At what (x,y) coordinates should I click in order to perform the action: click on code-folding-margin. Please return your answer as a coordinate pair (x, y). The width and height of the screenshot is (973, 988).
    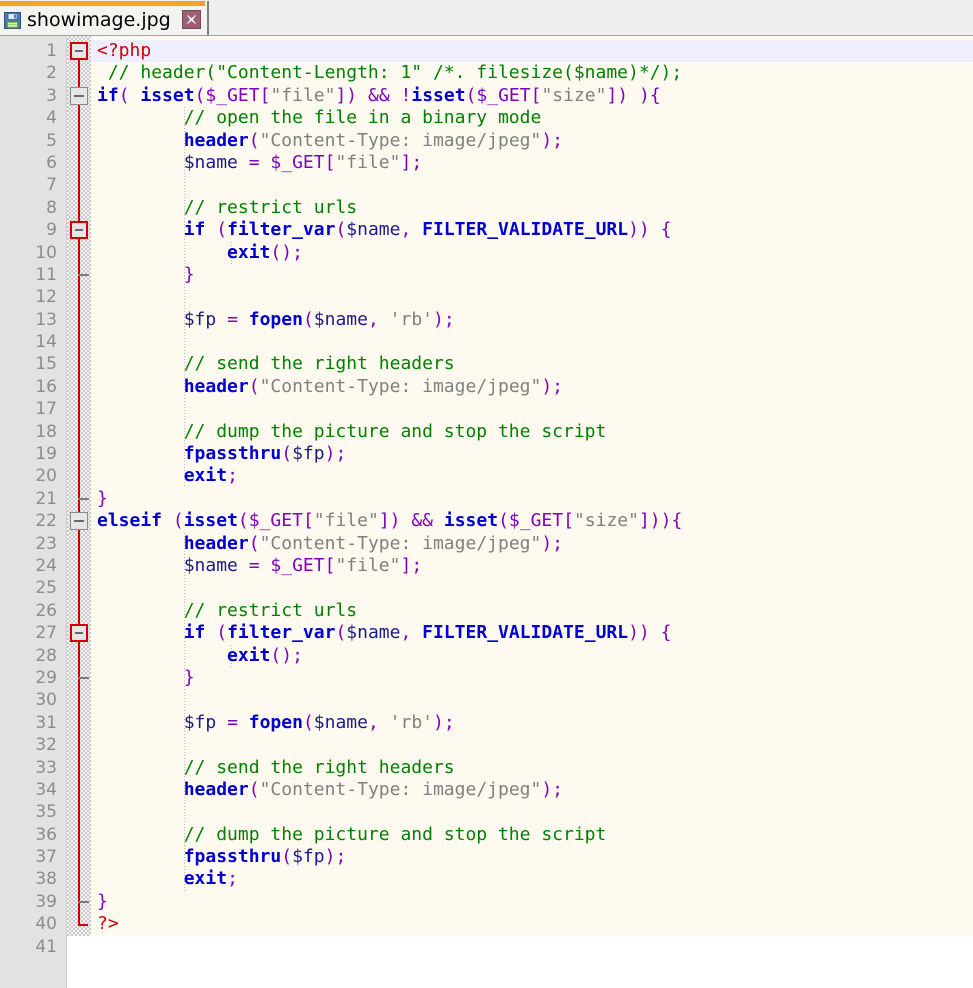
    Looking at the image, I should click on (79, 512).